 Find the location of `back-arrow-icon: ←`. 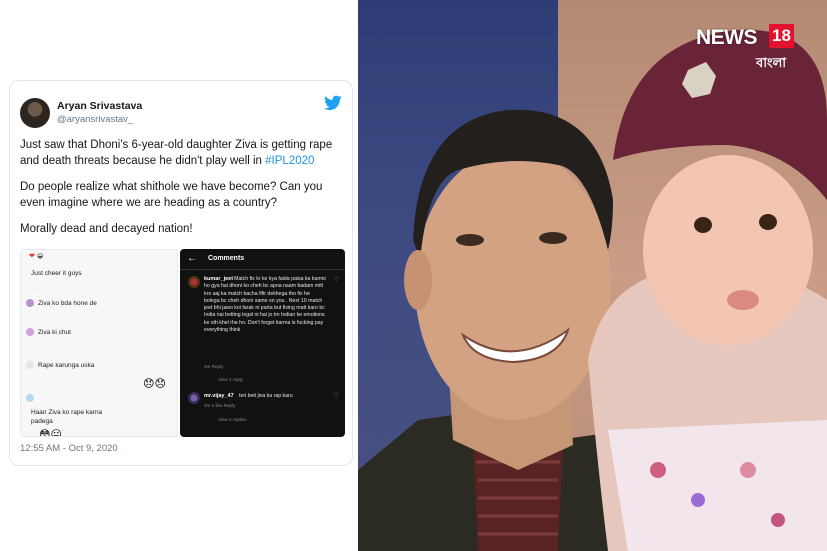

back-arrow-icon: ← is located at coordinates (192, 258).